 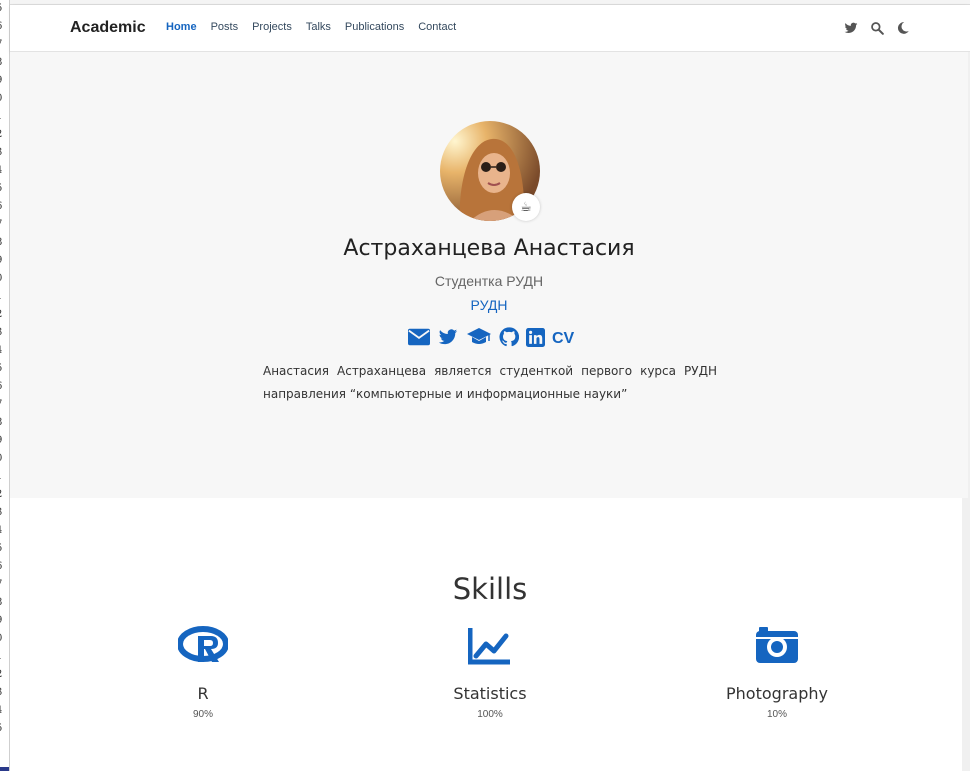 I want to click on skill-percent: 100%, so click(x=490, y=714).